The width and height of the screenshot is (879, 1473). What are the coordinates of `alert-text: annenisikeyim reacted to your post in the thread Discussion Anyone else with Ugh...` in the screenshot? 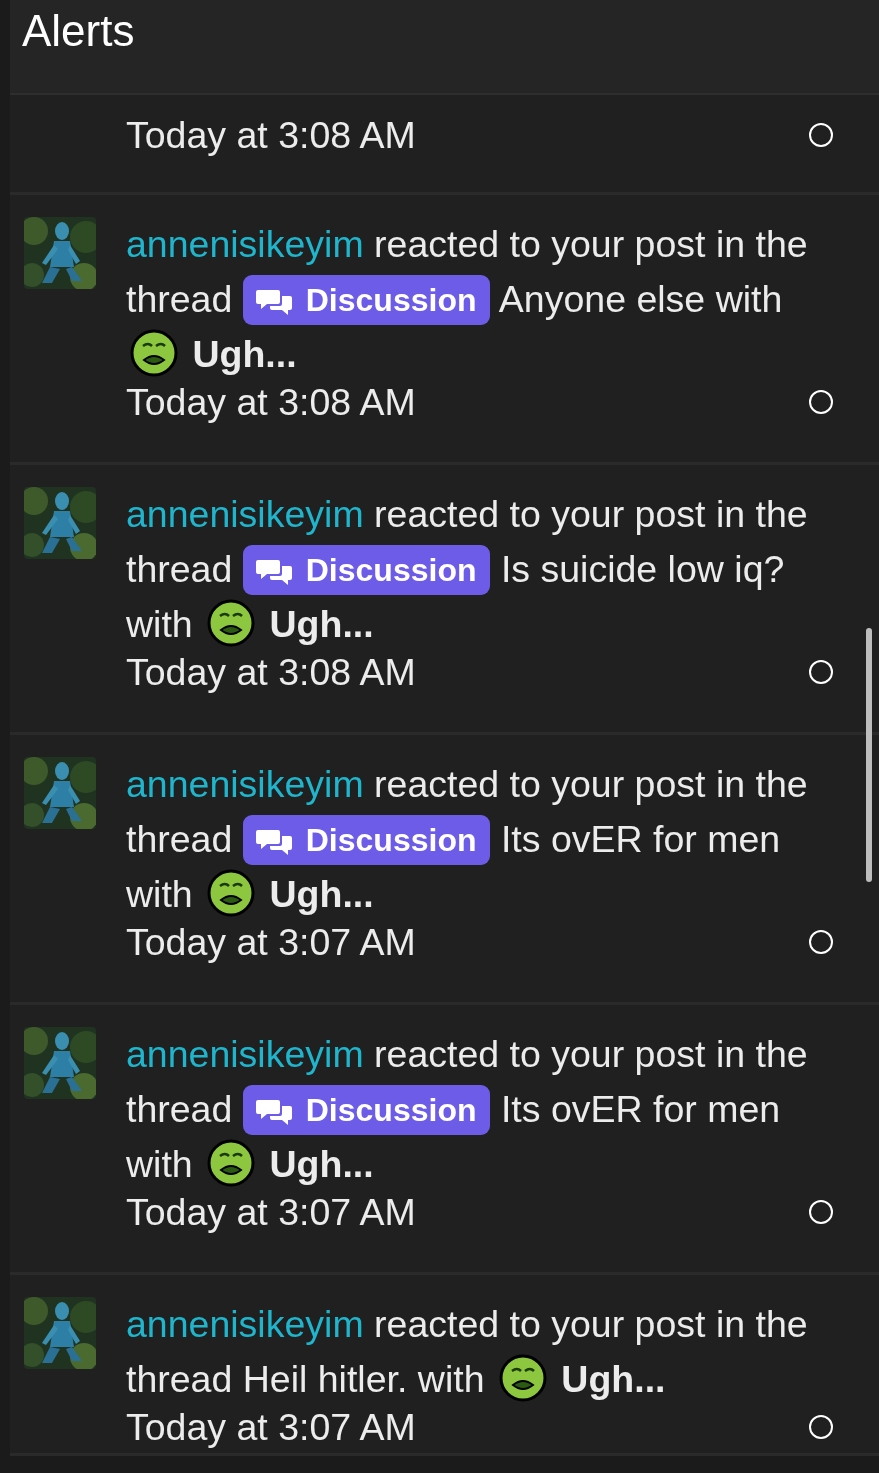 It's located at (467, 300).